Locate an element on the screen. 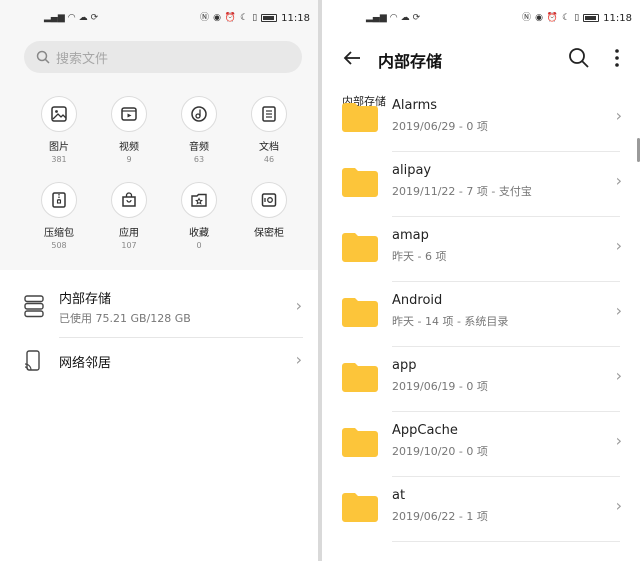 The width and height of the screenshot is (640, 561). category-safe: 保密柜 is located at coordinates (269, 220).